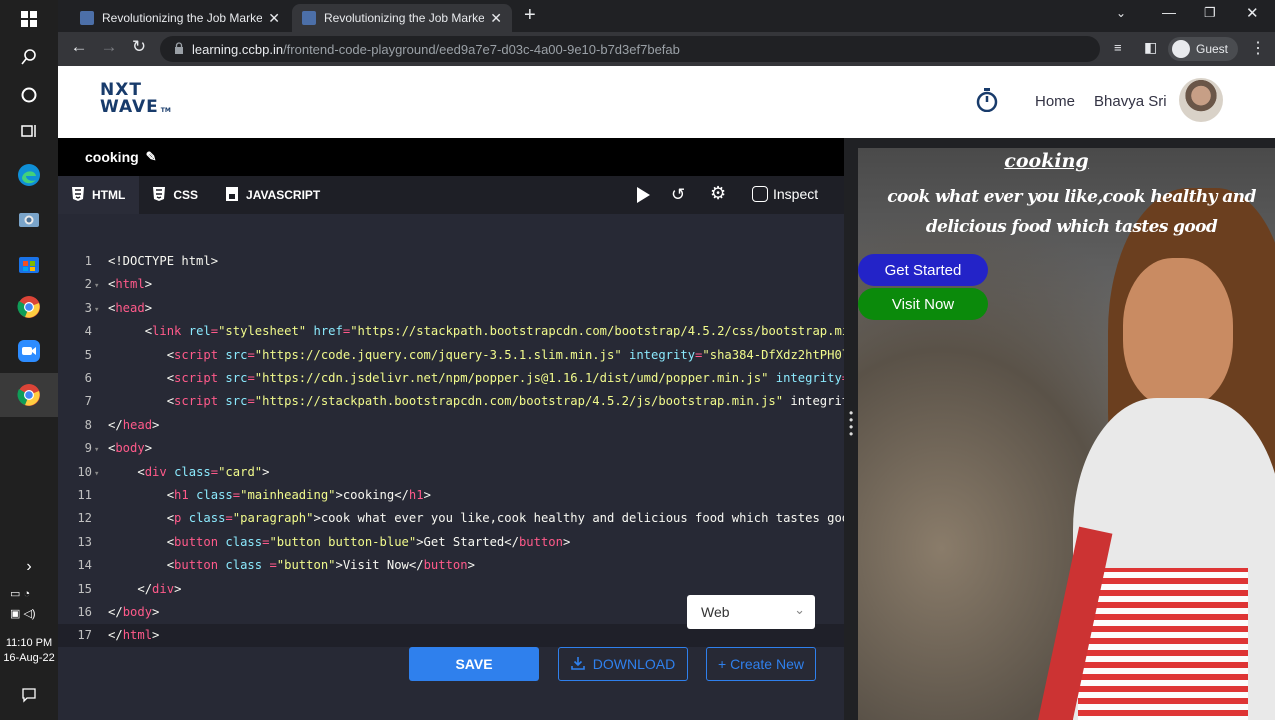 Image resolution: width=1275 pixels, height=720 pixels. I want to click on chrome-icon, so click(29, 307).